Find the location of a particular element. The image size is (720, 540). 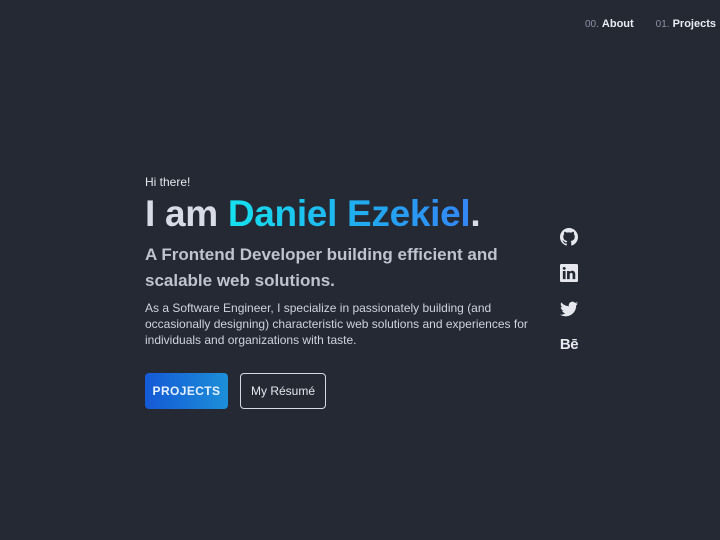

social-links: Bē is located at coordinates (569, 291).